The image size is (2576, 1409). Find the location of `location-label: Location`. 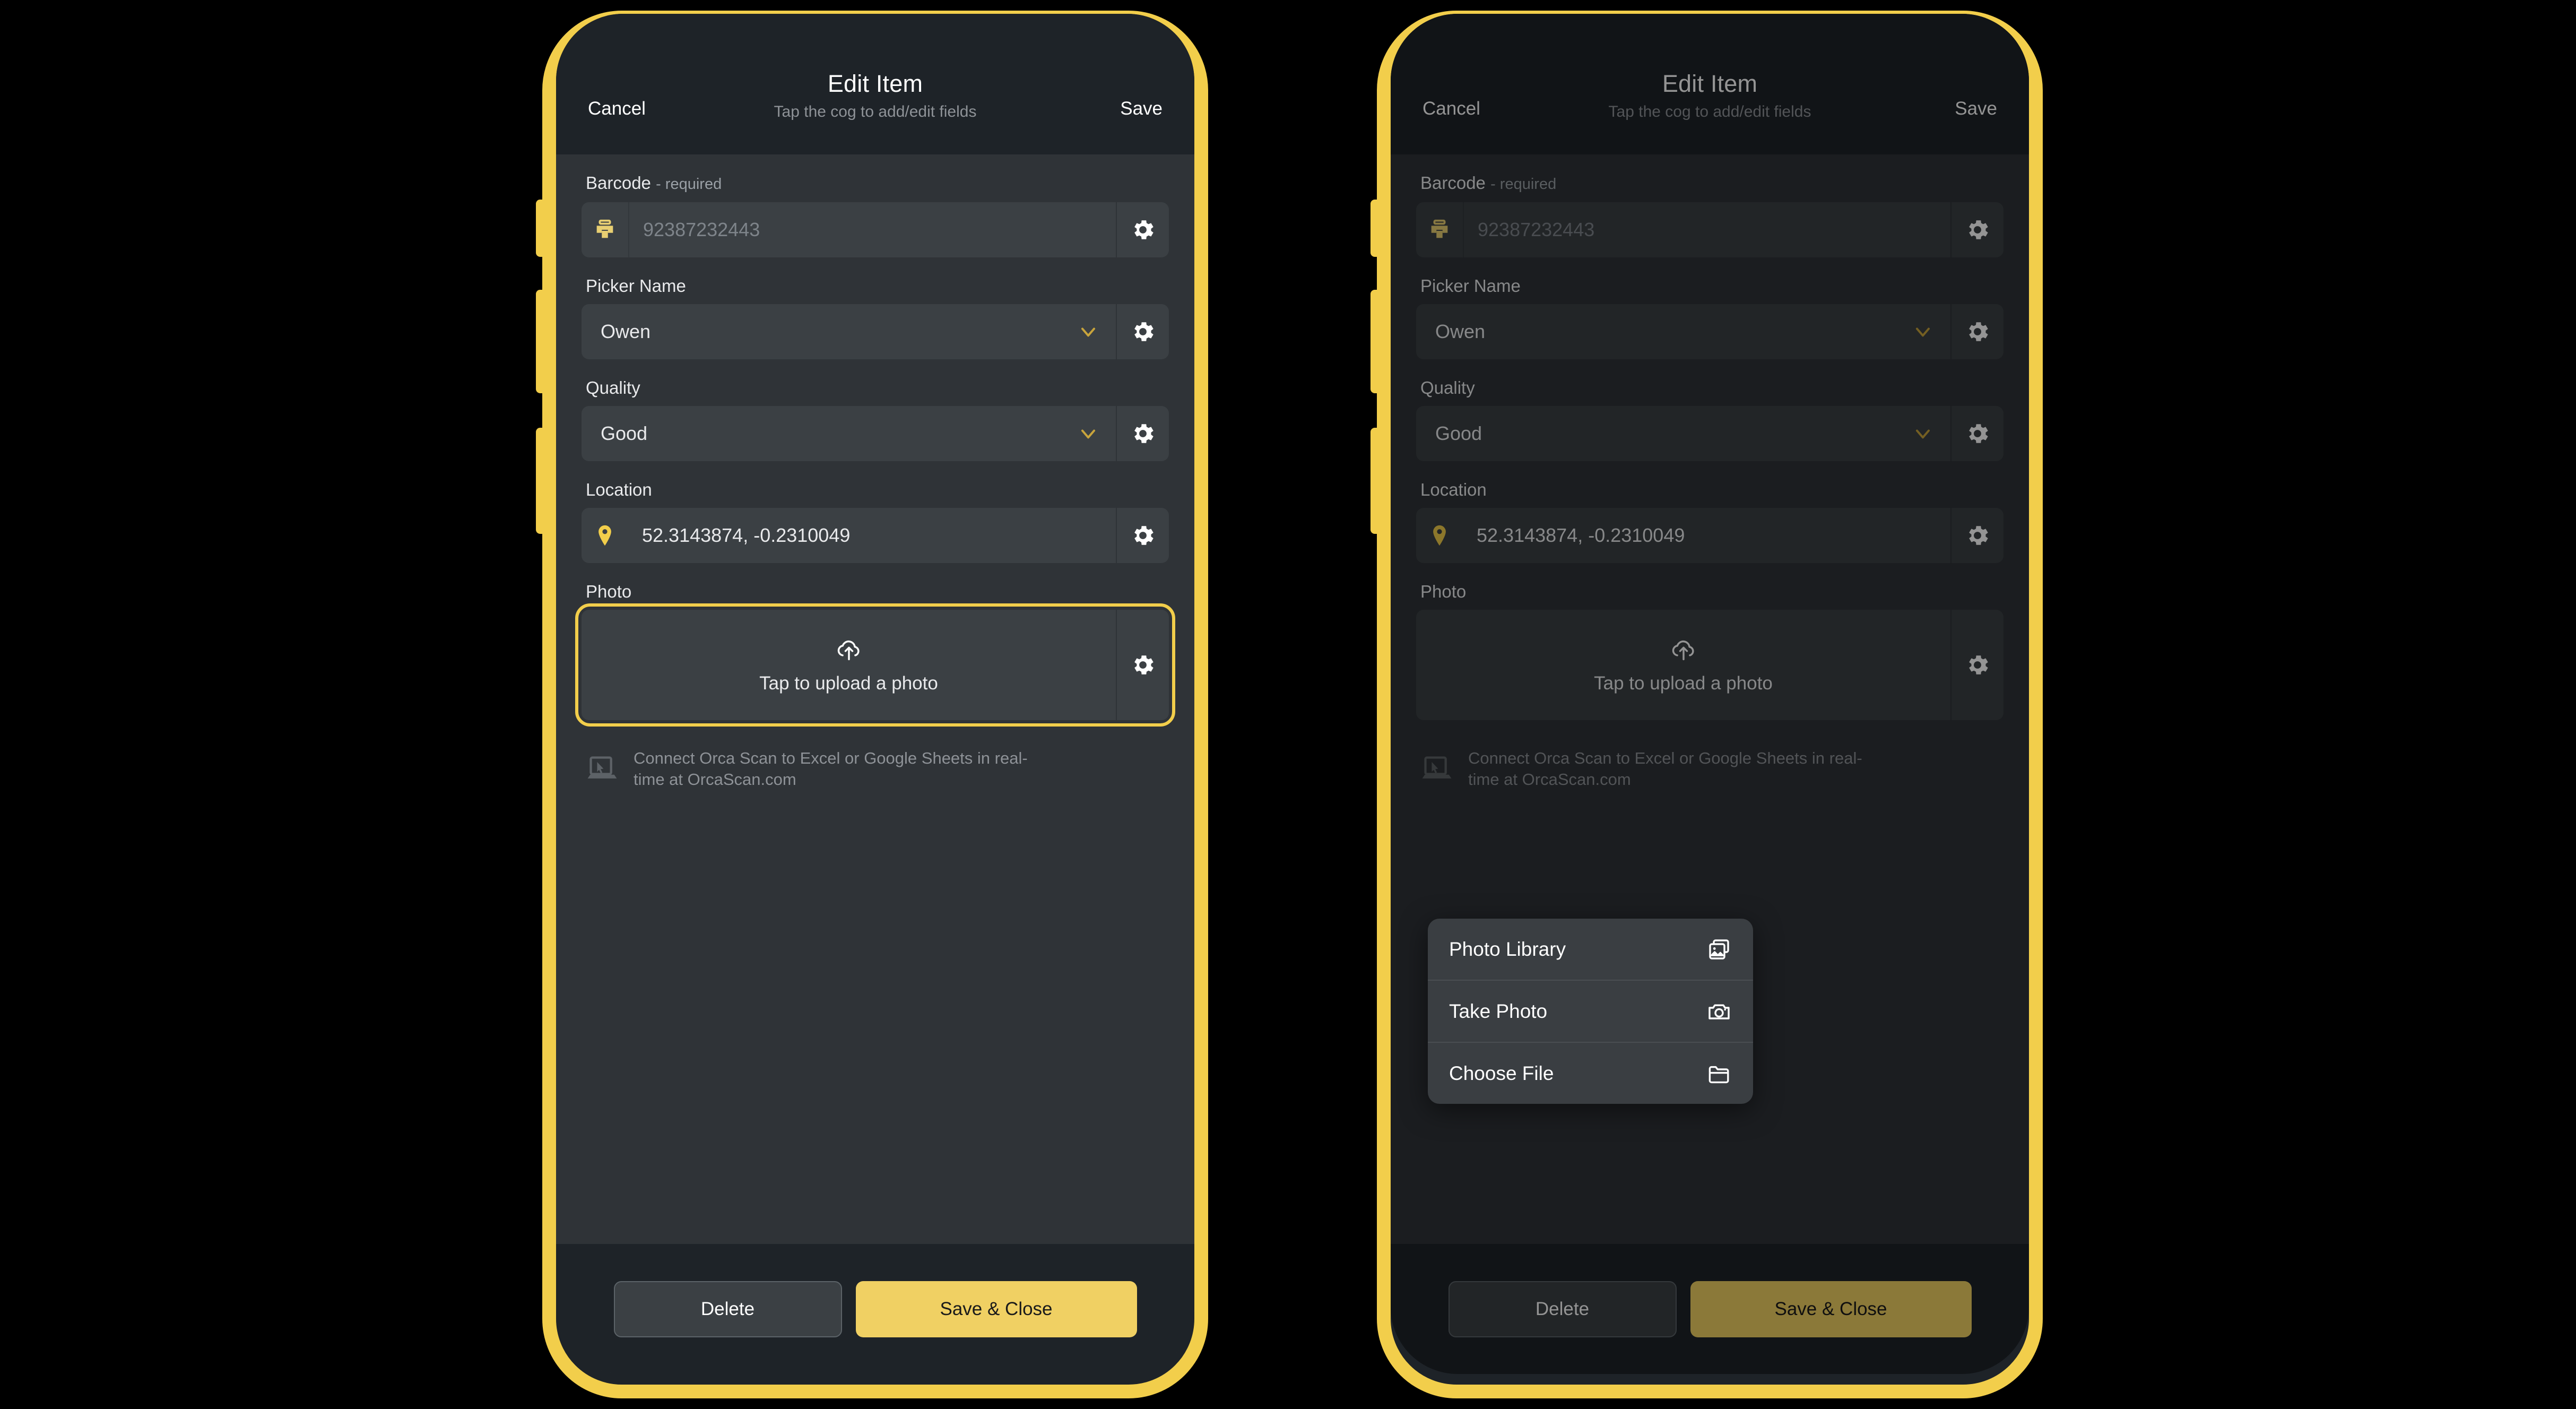

location-label: Location is located at coordinates (619, 489).